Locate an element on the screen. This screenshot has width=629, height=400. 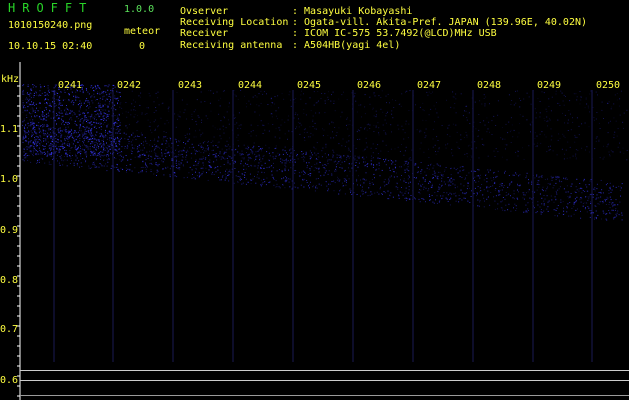
time-label-0249: 0249 is located at coordinates (549, 85).